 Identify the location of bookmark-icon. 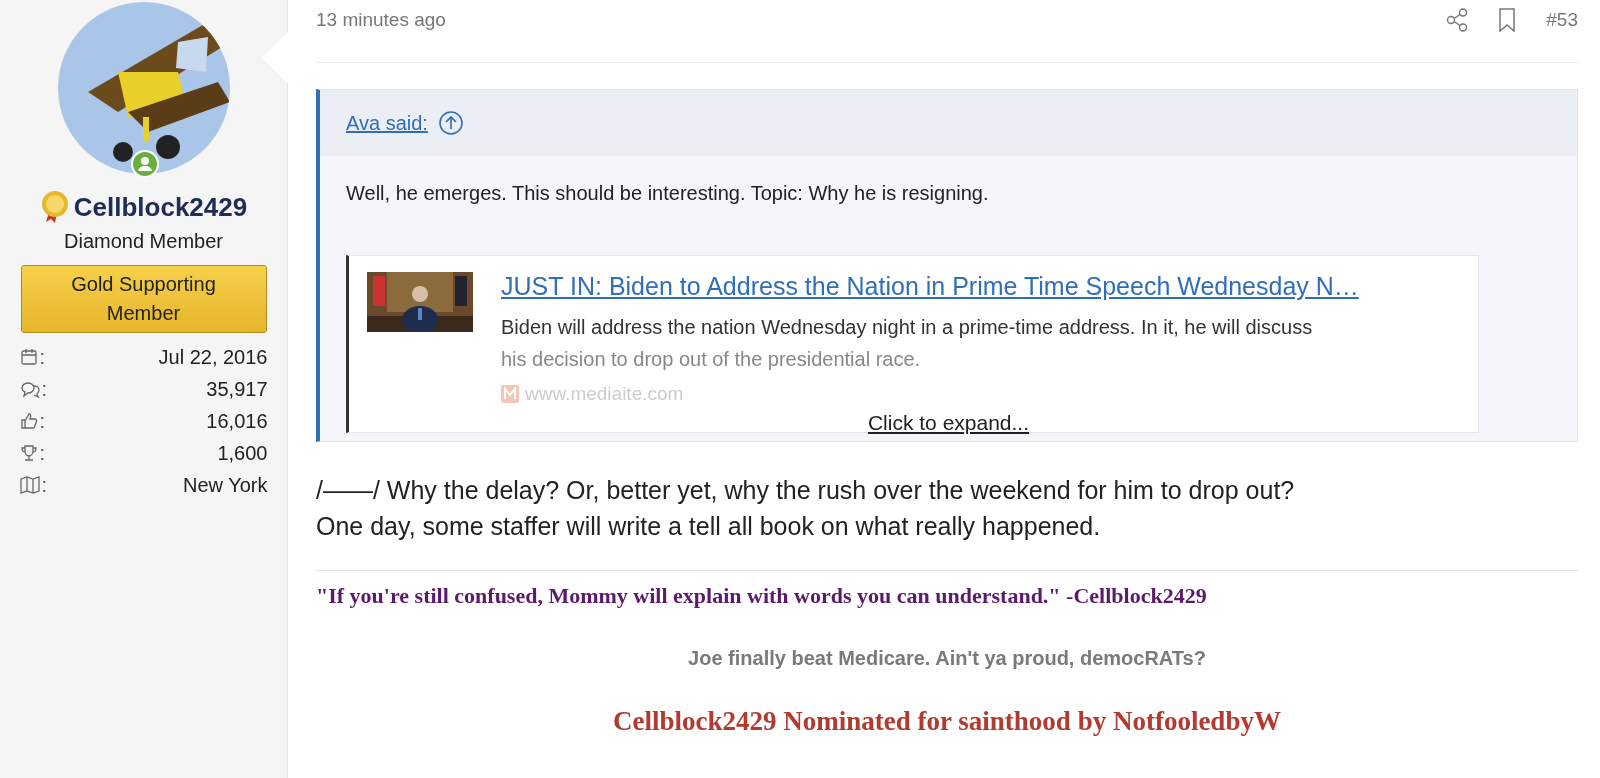
(1507, 20).